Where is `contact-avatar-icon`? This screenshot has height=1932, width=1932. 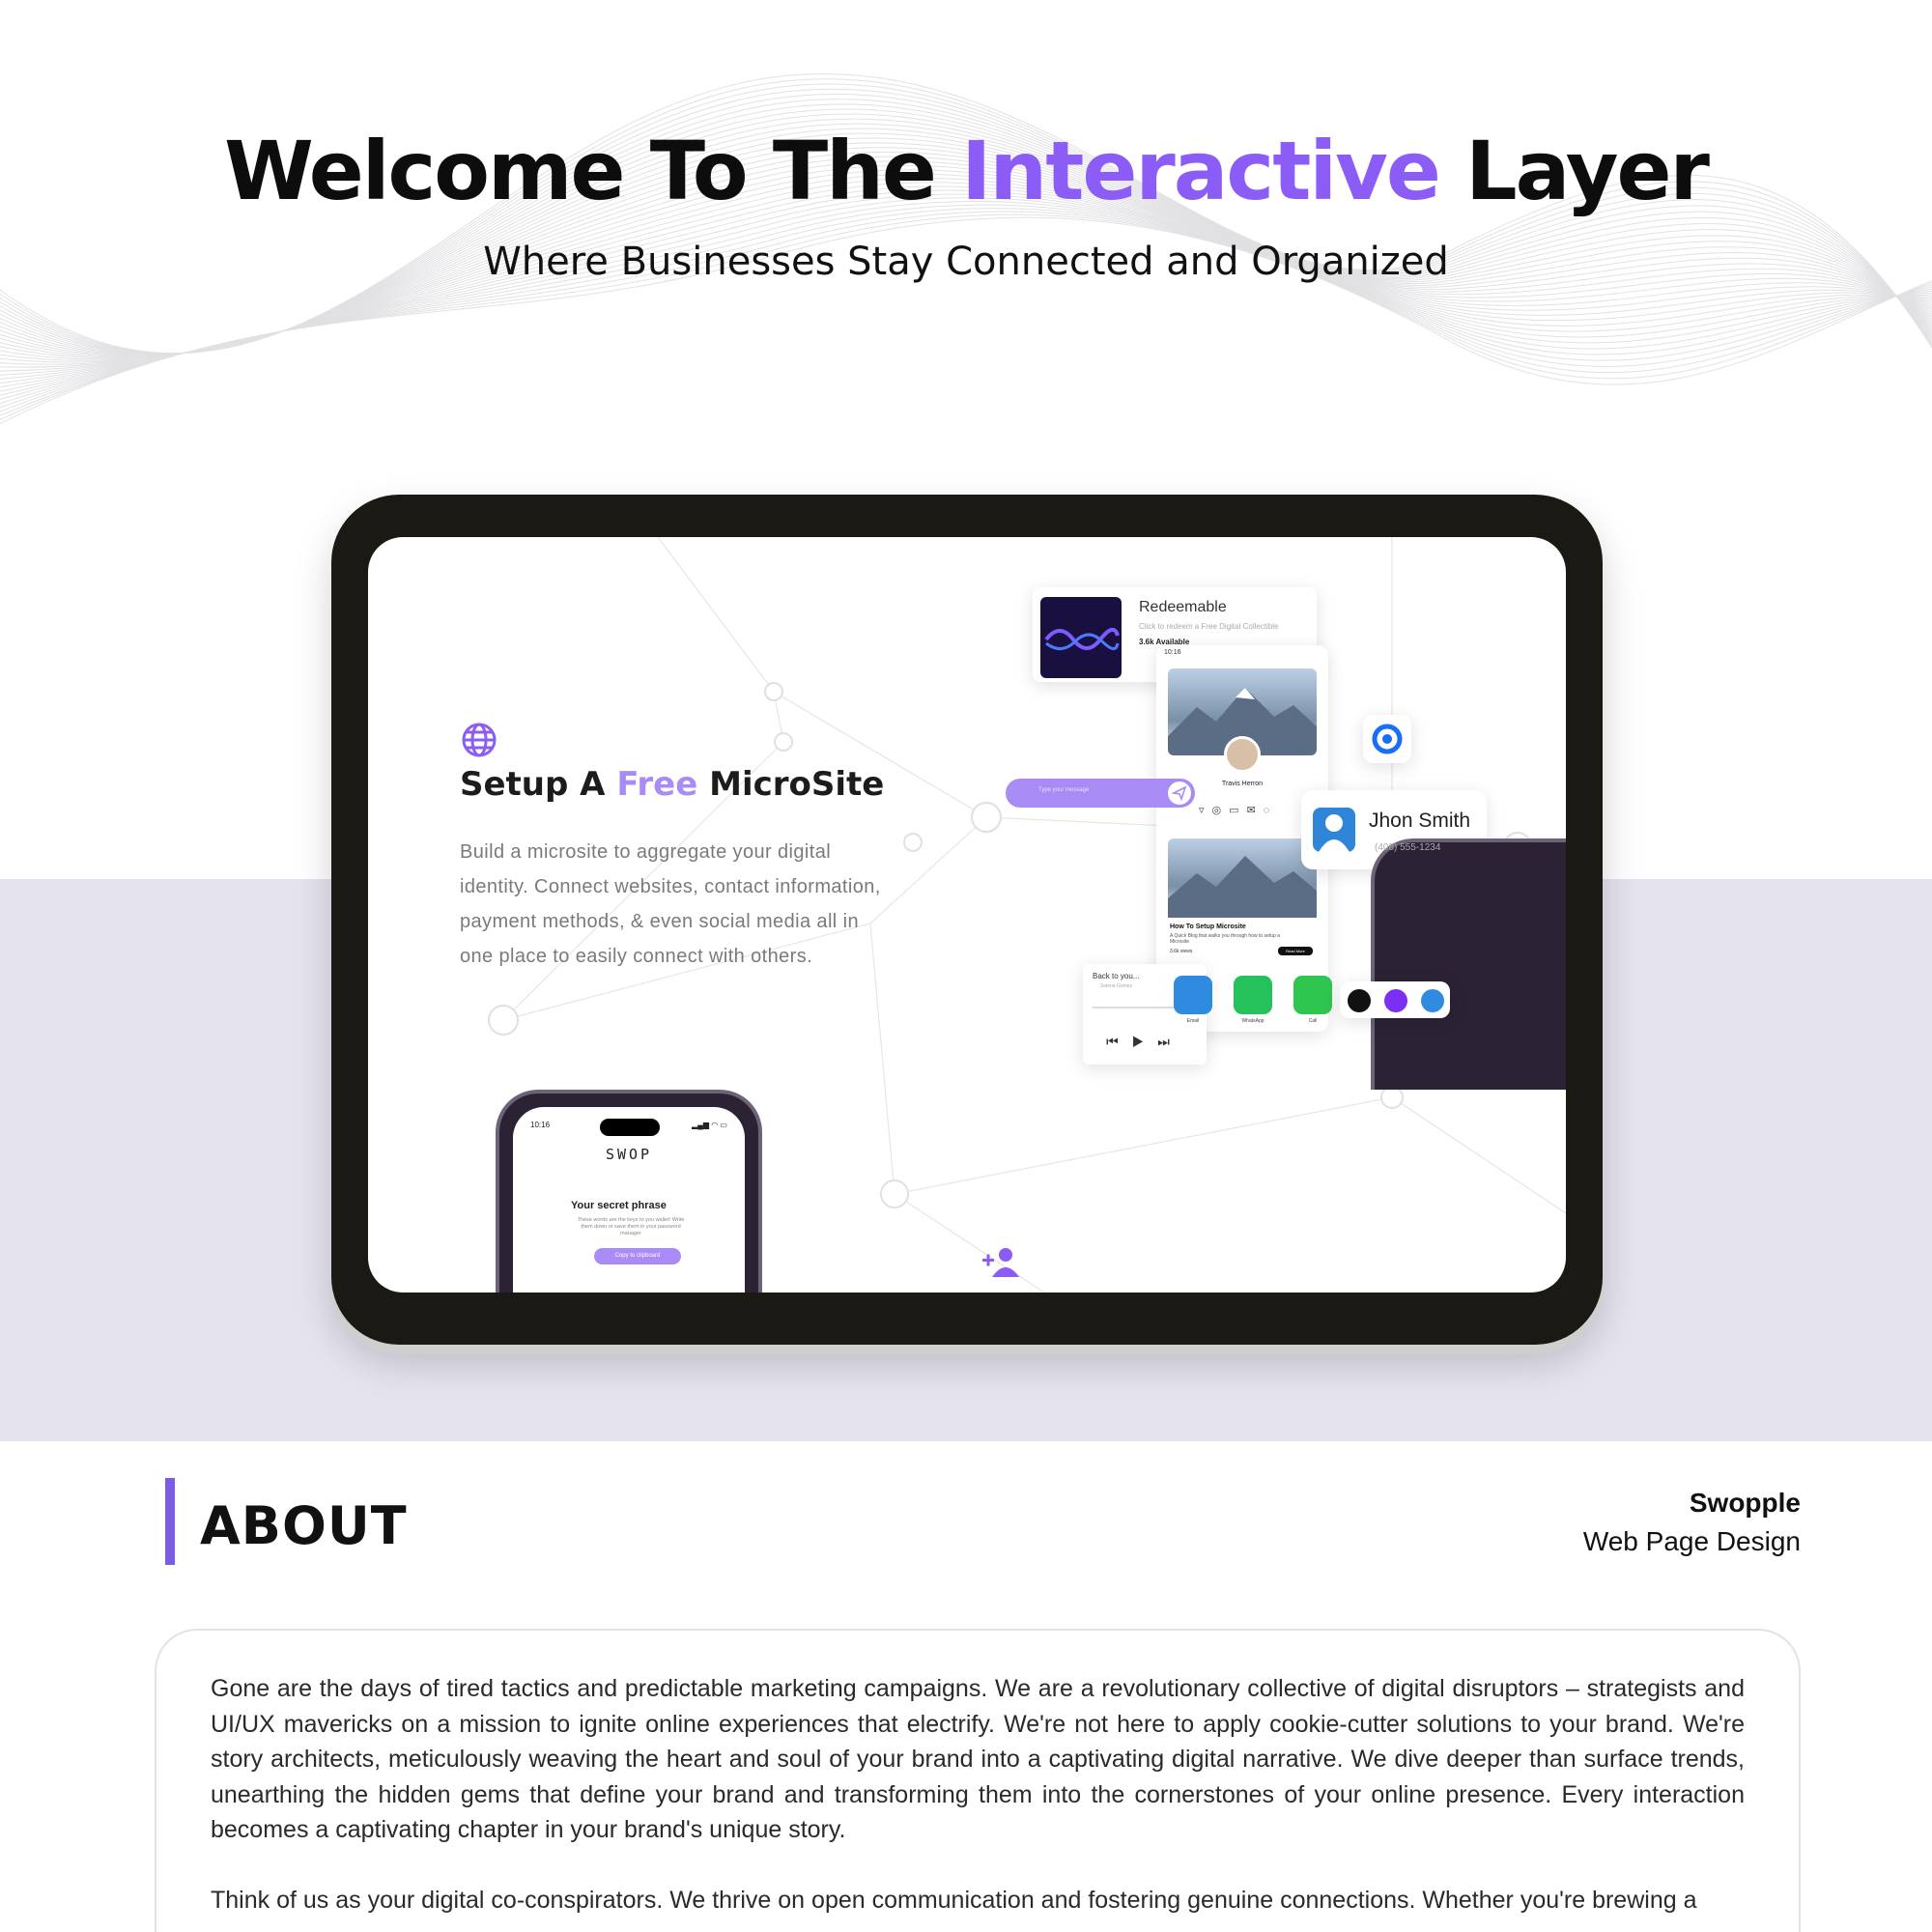
contact-avatar-icon is located at coordinates (1334, 830).